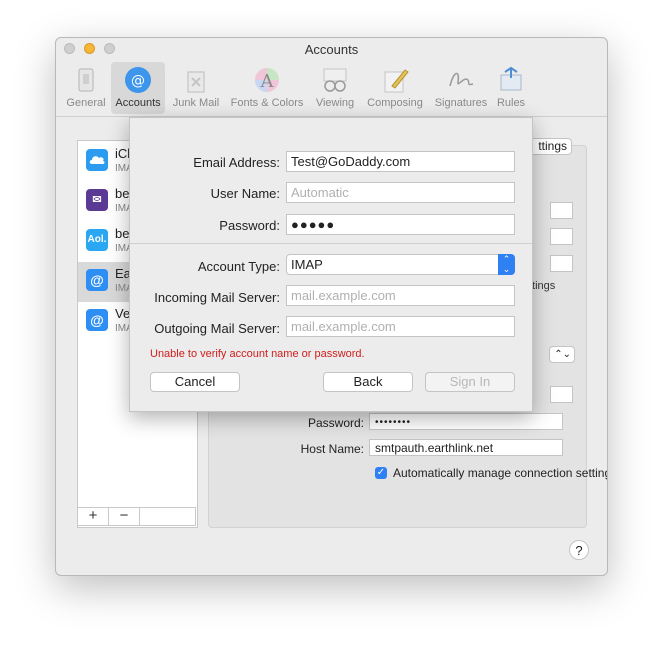 The image size is (662, 649). I want to click on smtp-password-label: Password:, so click(335, 423).